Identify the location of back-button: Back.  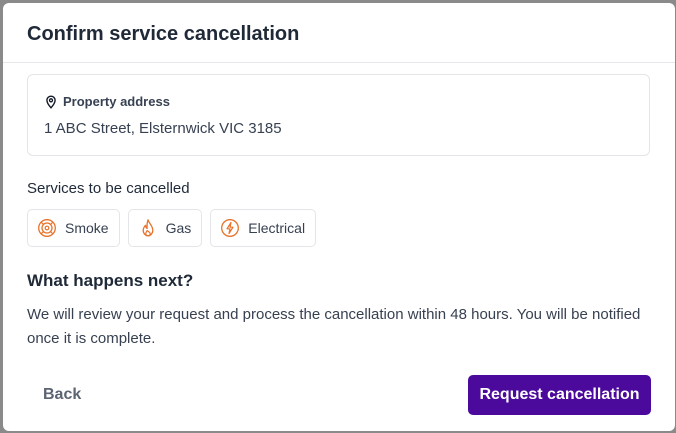
(62, 395).